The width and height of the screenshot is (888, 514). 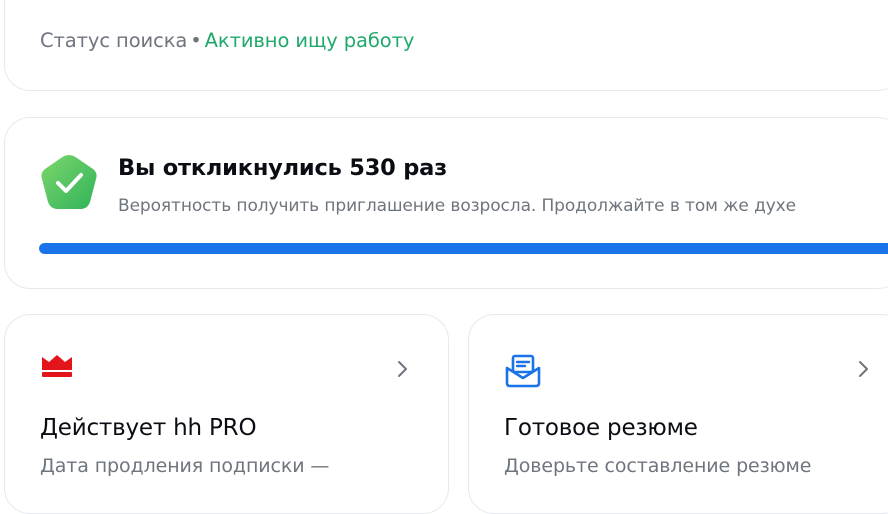 What do you see at coordinates (185, 466) in the screenshot?
I see `hh-pro-subtitle: Дата продления подписки —` at bounding box center [185, 466].